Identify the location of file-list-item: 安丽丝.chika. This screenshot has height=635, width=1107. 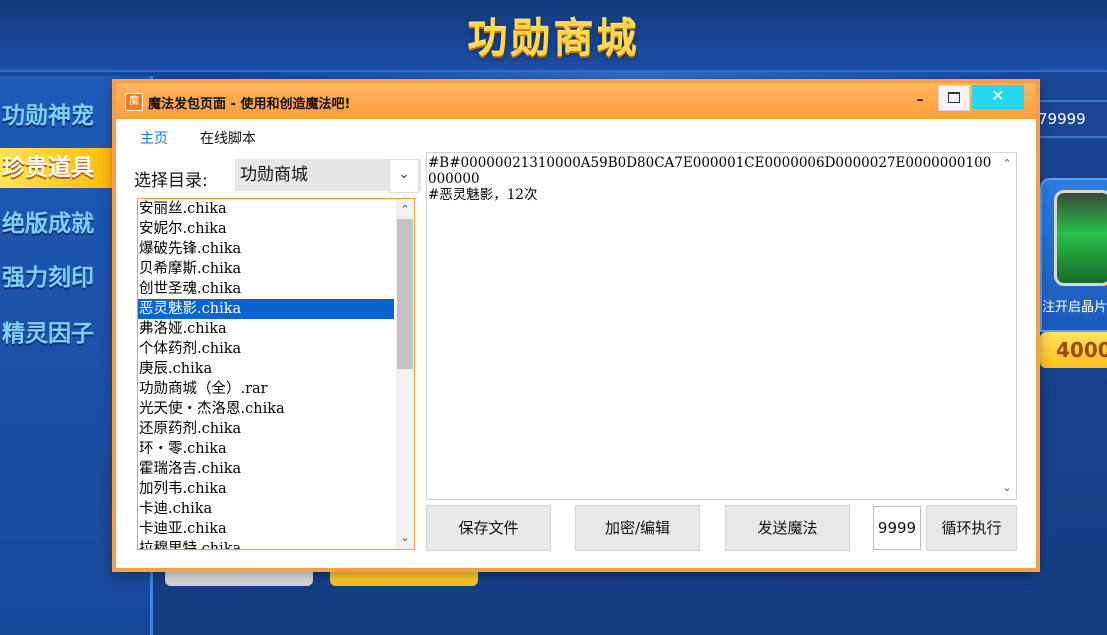
(266, 209).